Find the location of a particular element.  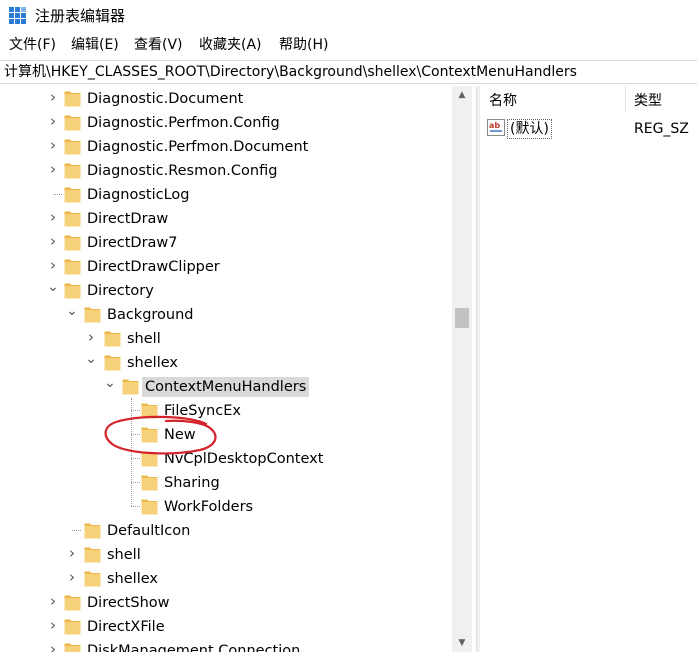

tree-item-filesyncex: FileSyncEx is located at coordinates (226, 411).